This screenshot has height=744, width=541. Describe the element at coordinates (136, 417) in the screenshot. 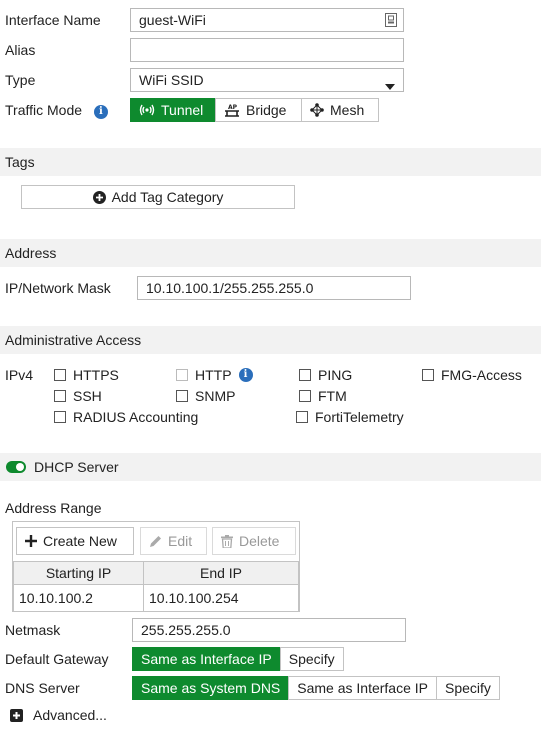

I see `radius-accounting-label: RADIUS Accounting` at that location.